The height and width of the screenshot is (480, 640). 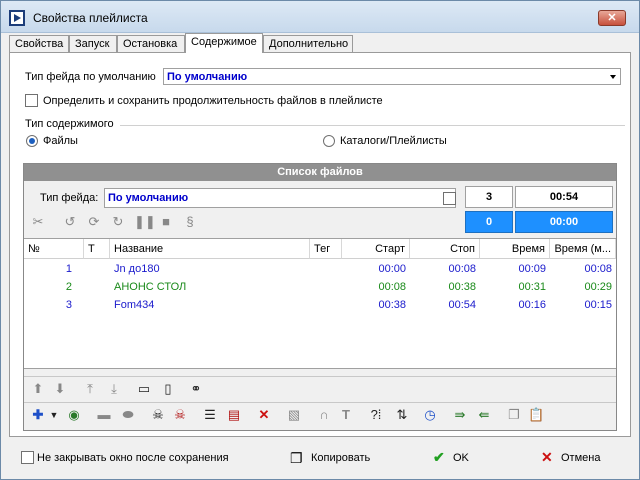 I want to click on cell-time: 00:31, so click(x=532, y=287).